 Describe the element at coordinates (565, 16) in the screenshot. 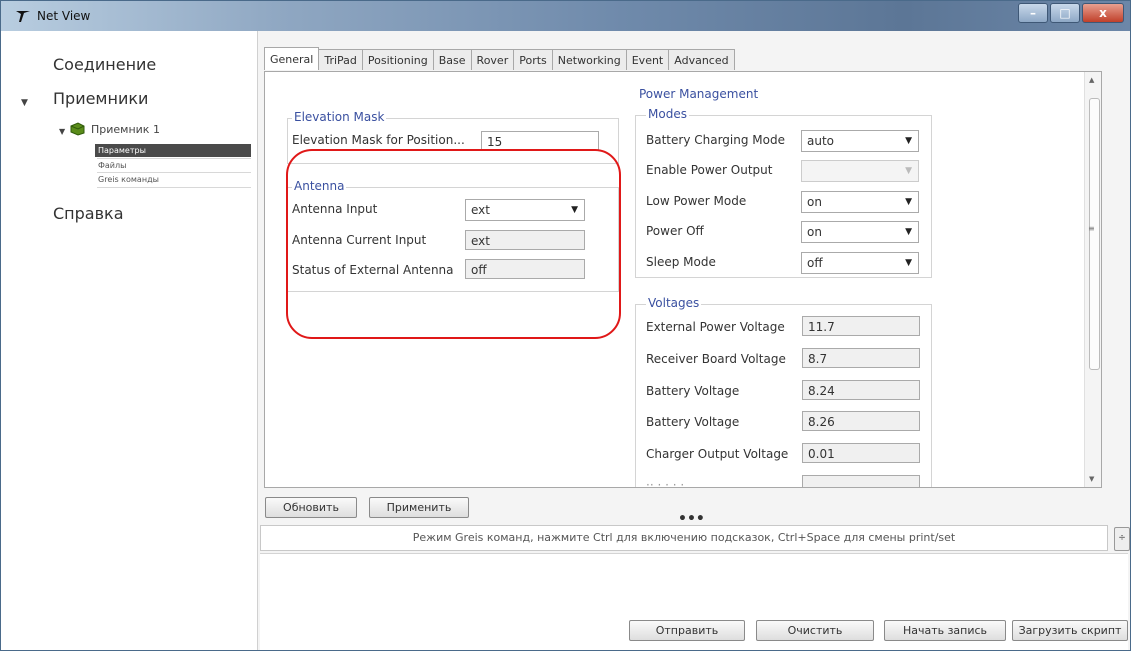

I see `title-bar: Net View – □ x` at that location.